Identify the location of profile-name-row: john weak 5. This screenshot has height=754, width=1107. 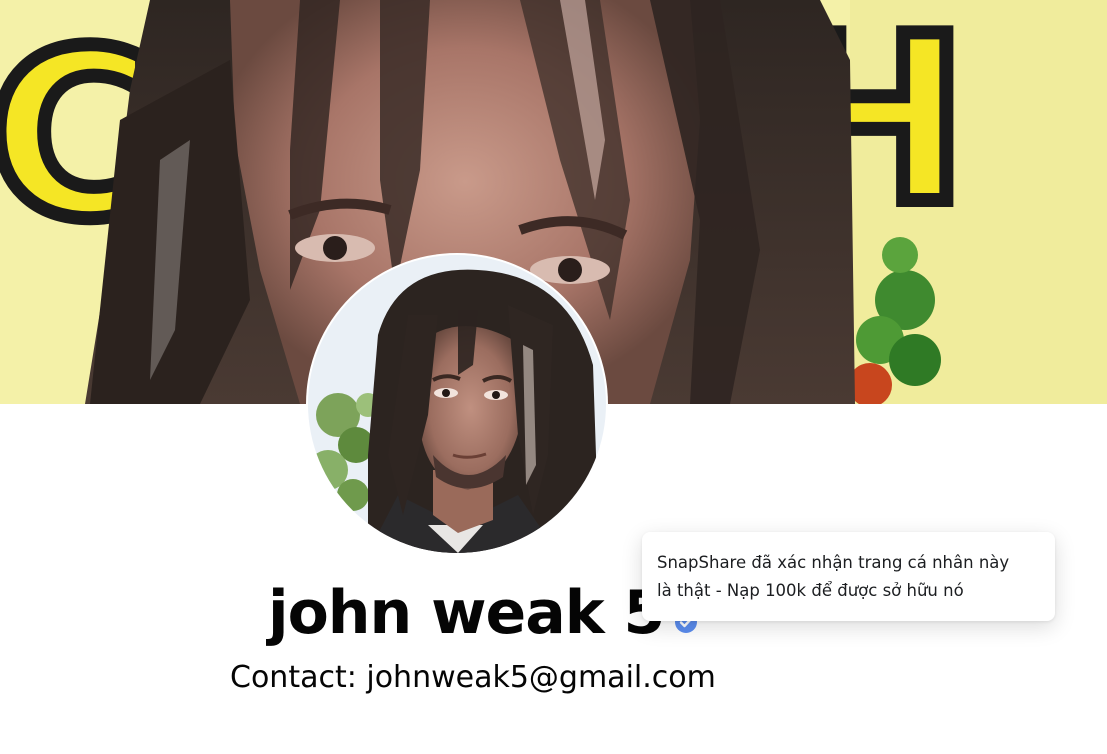
(483, 613).